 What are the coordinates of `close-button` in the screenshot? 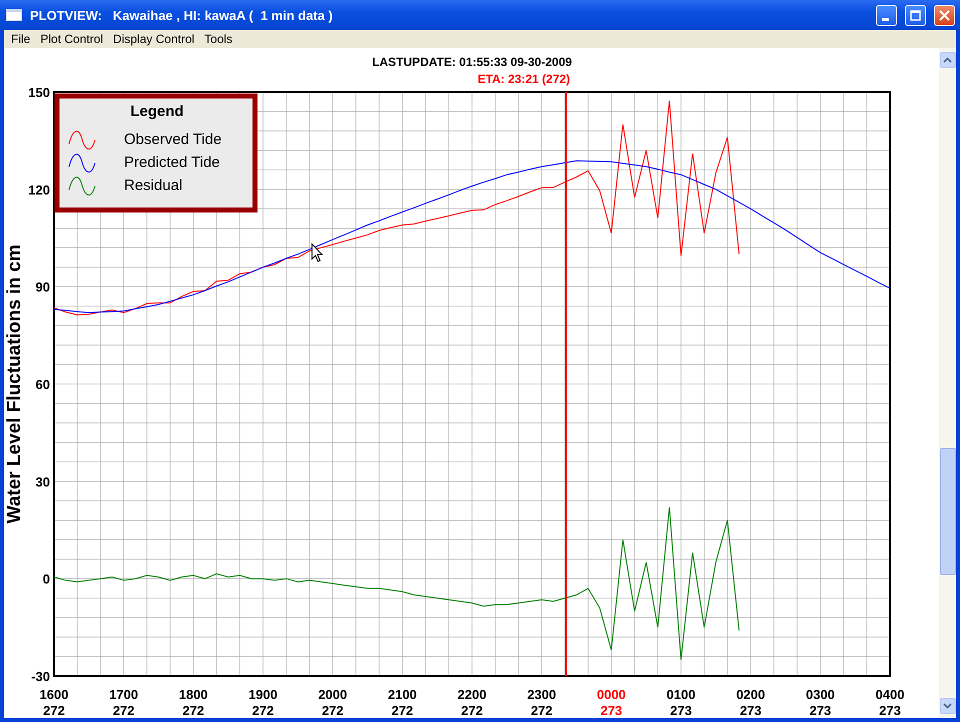 It's located at (944, 15).